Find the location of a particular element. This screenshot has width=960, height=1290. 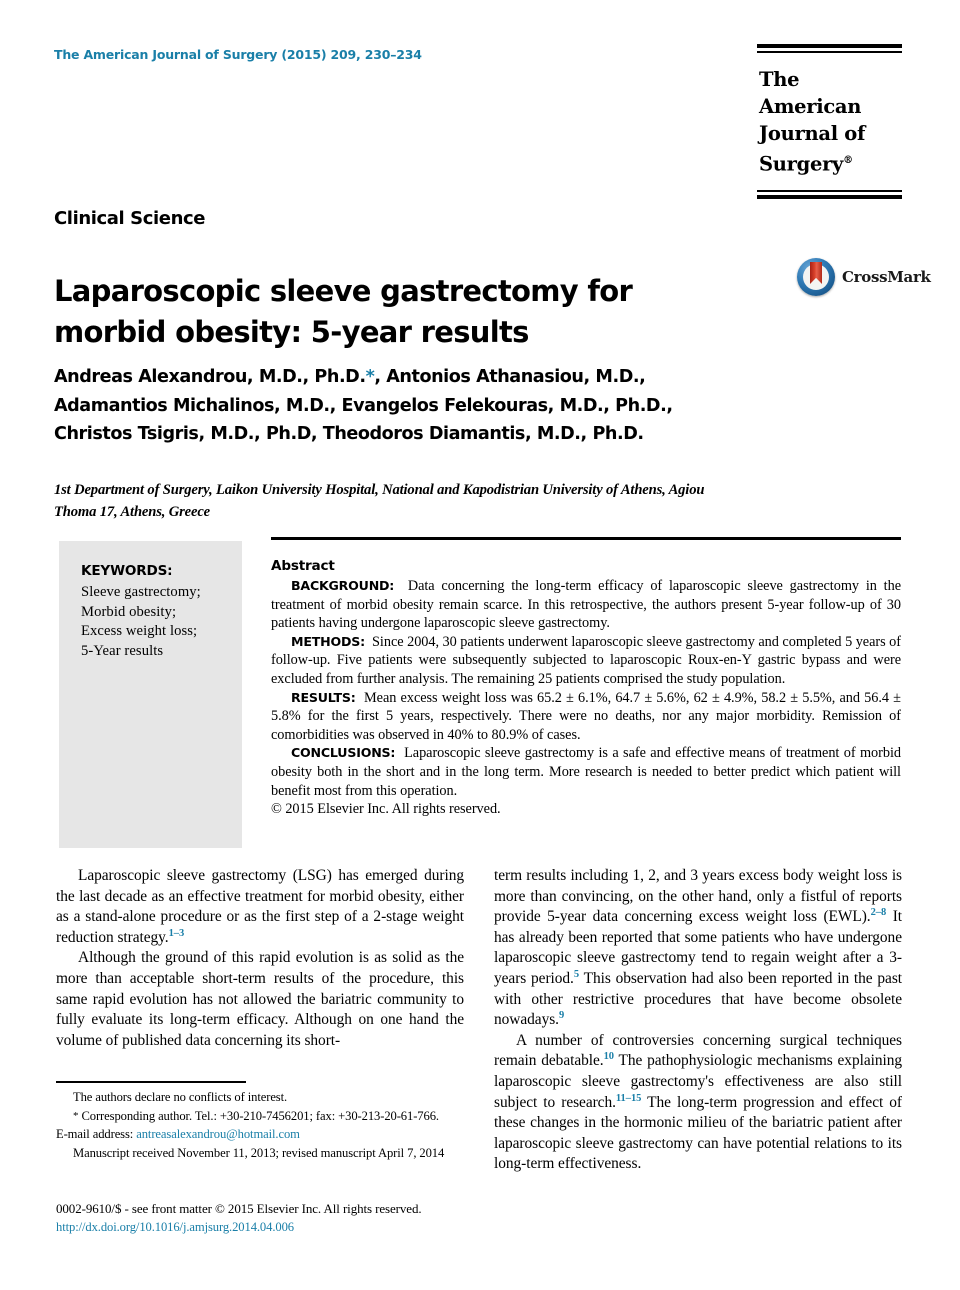

abstract-top-rule is located at coordinates (586, 538).